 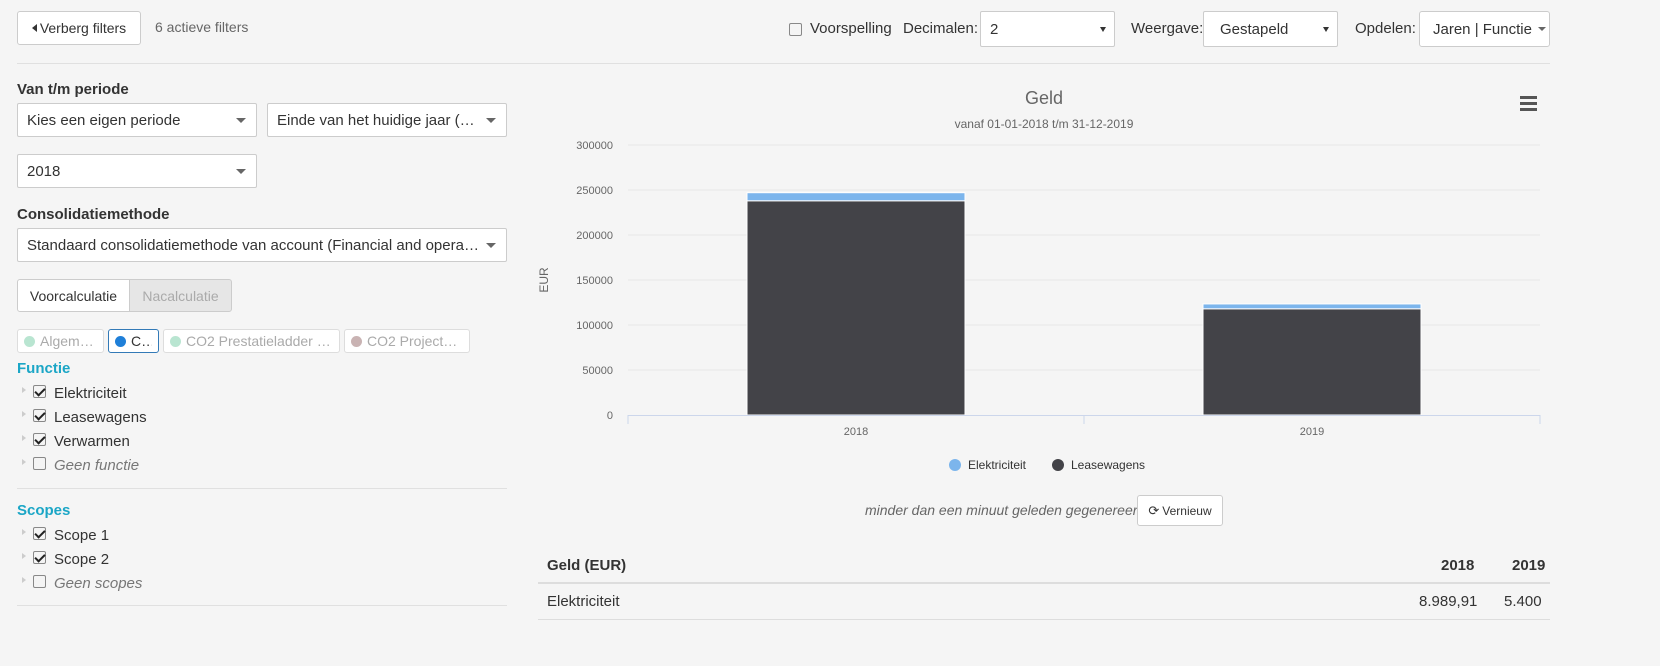 What do you see at coordinates (795, 29) in the screenshot?
I see `forecast-checkbox` at bounding box center [795, 29].